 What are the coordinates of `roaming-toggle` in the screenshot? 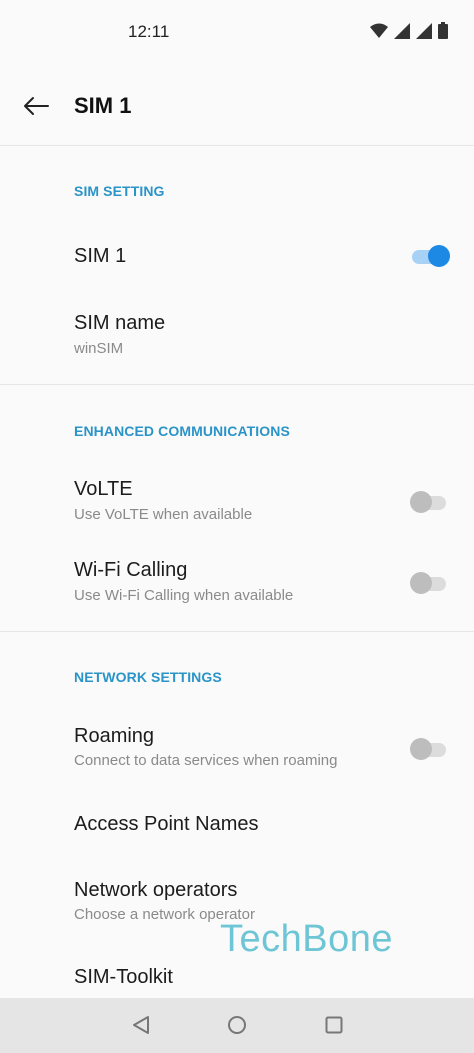 It's located at (429, 749).